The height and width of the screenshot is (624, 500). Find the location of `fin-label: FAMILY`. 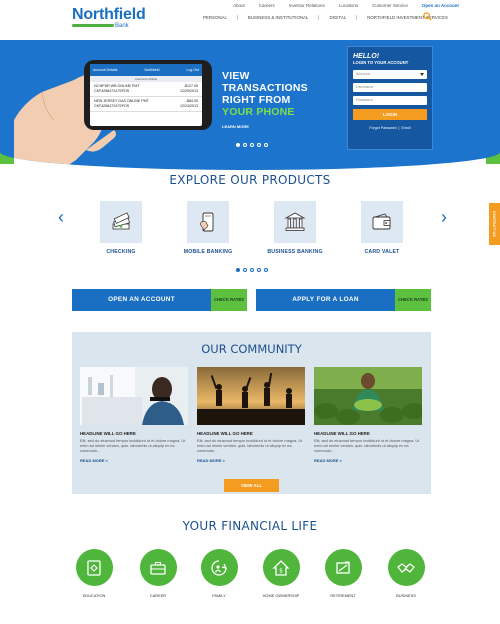

fin-label: FAMILY is located at coordinates (219, 595).